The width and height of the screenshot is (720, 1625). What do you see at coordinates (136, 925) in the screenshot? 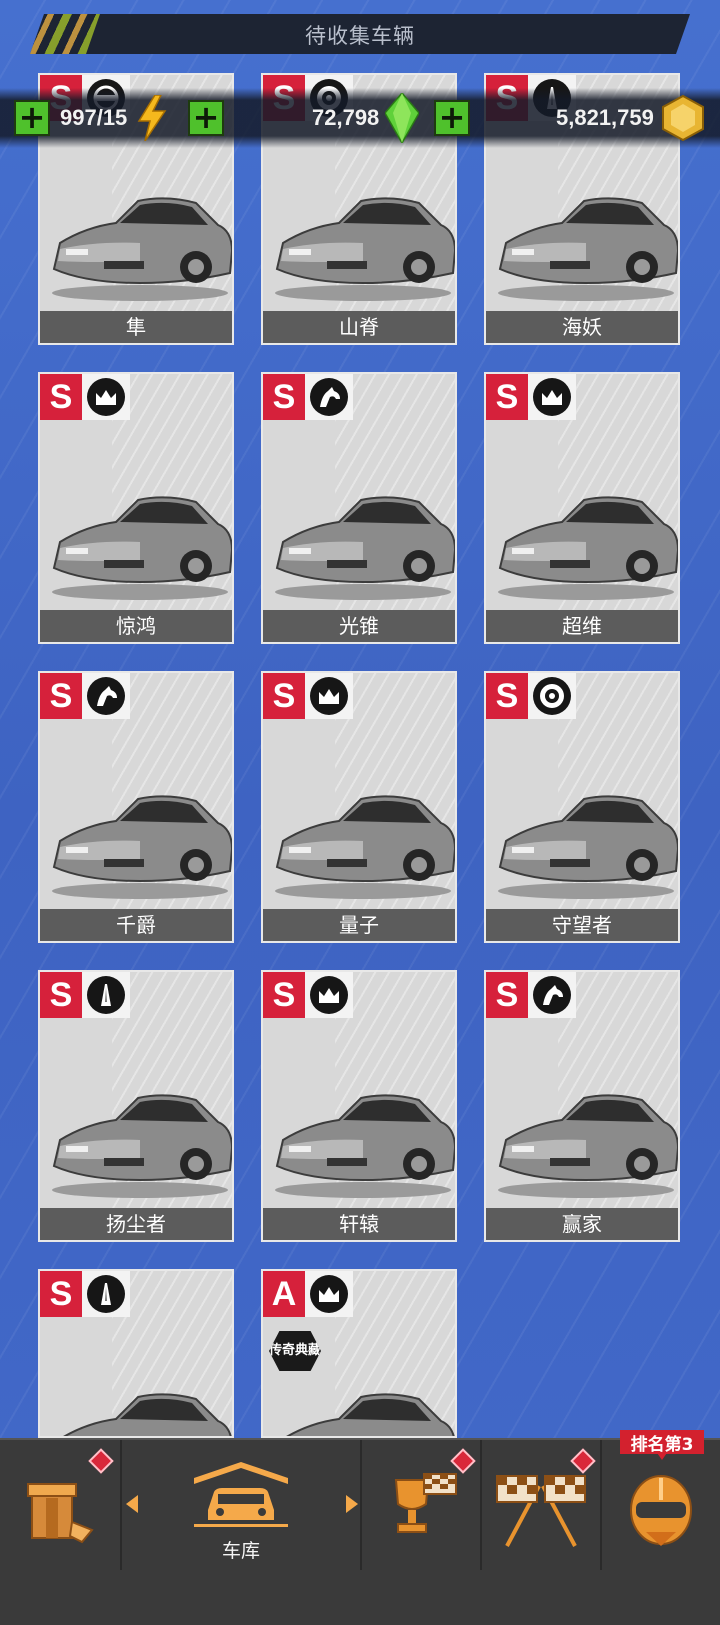
I see `car-name: 千爵` at bounding box center [136, 925].